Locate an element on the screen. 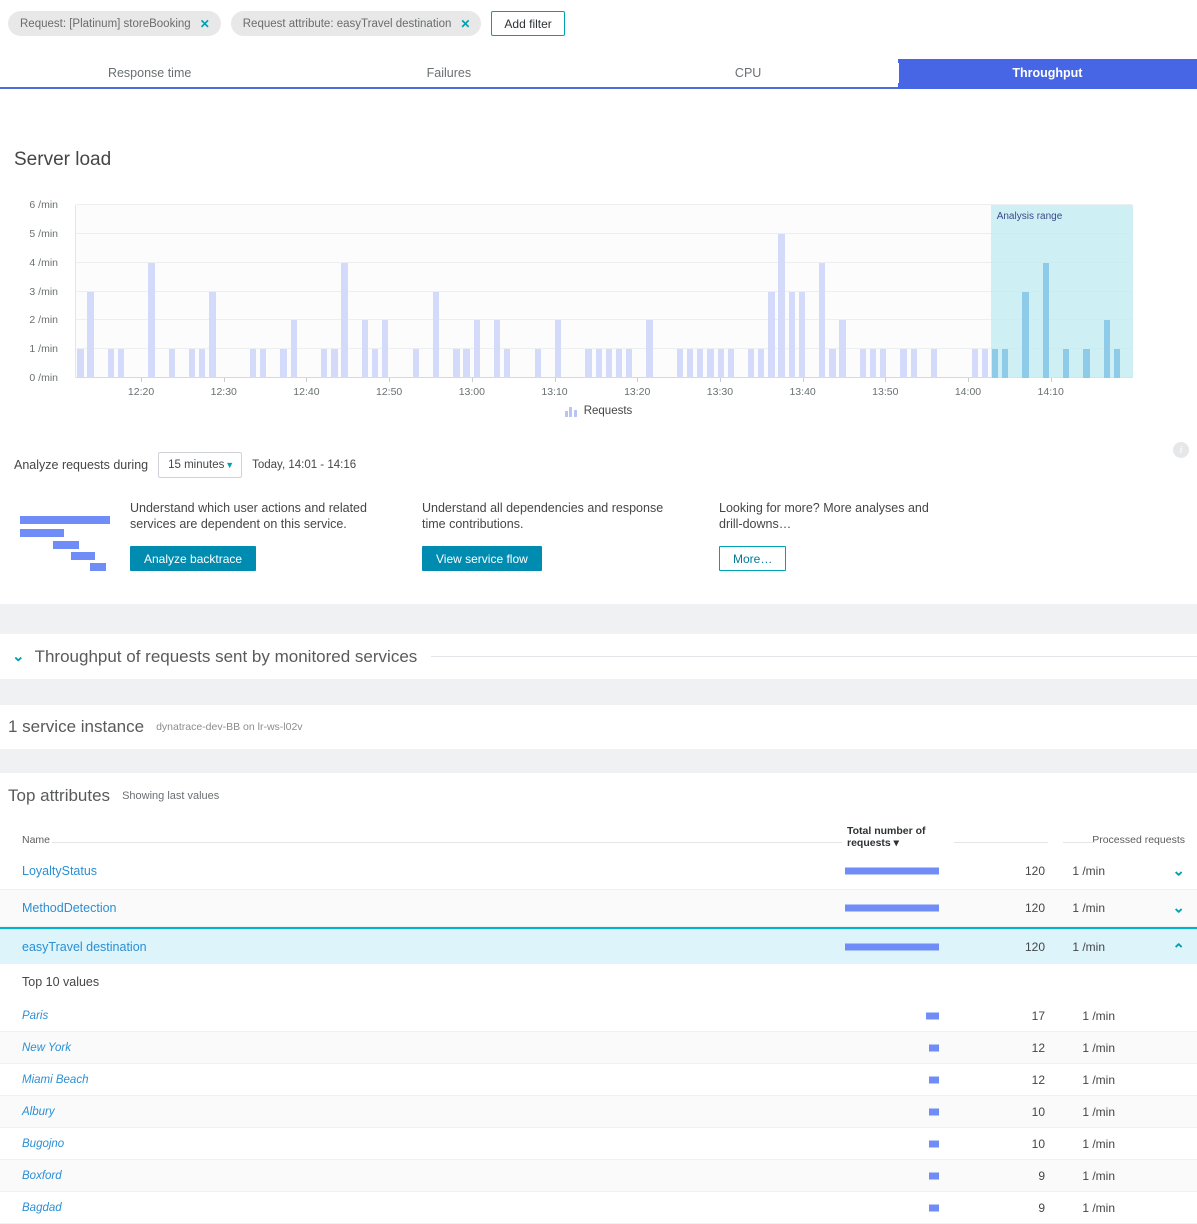  list-item: Albury 10 1 /min is located at coordinates (598, 1112).